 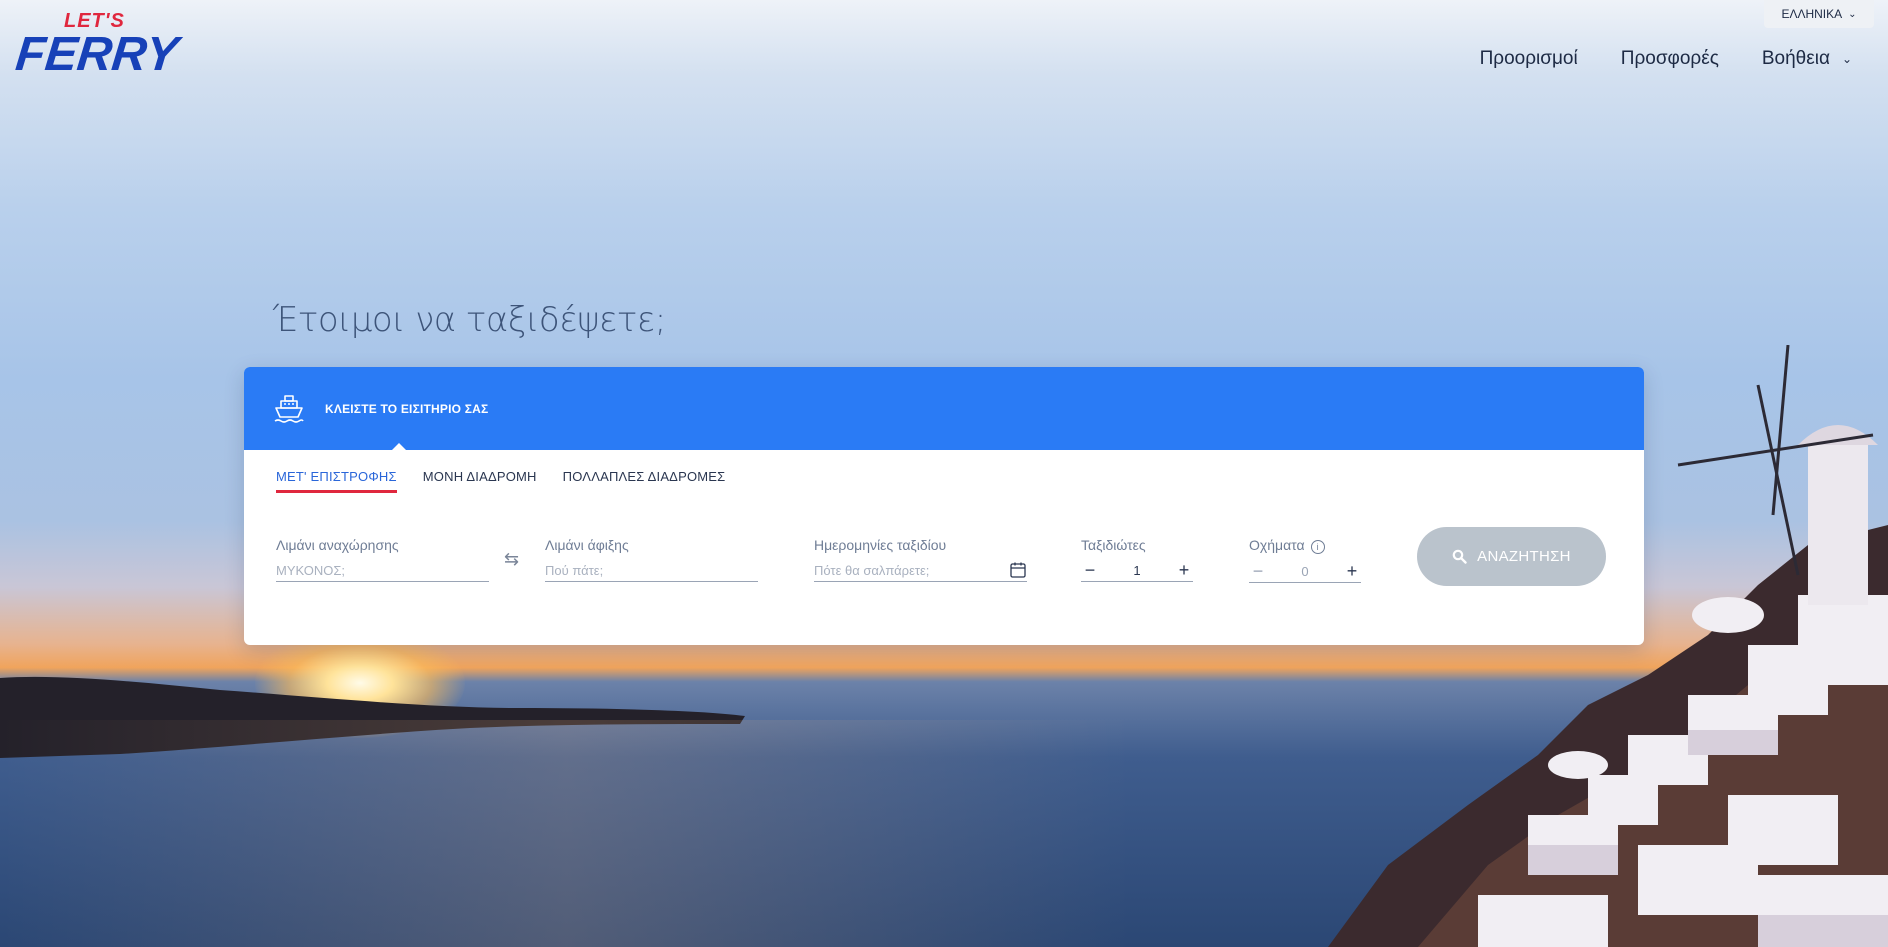 I want to click on booking-card-header: ΚΛΕΙΣΤΕ ΤΟ ΕΙΣΙΤΗΡΙΟ ΣΑΣ, so click(x=944, y=408).